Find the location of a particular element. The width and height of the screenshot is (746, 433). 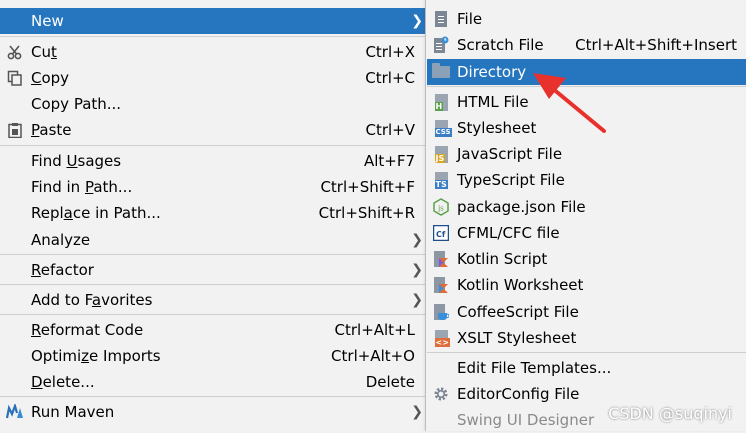

menu-item-copy: Copy Ctrl+C is located at coordinates (215, 78).